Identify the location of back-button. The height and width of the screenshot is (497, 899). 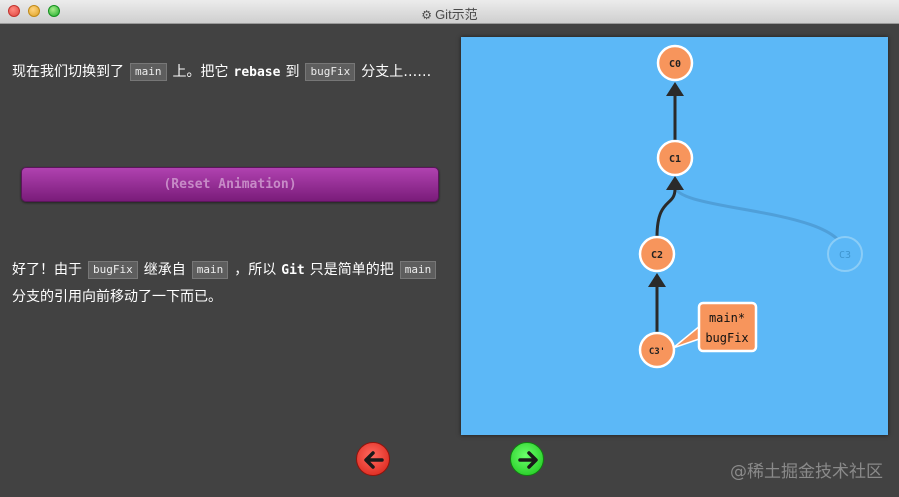
(373, 459).